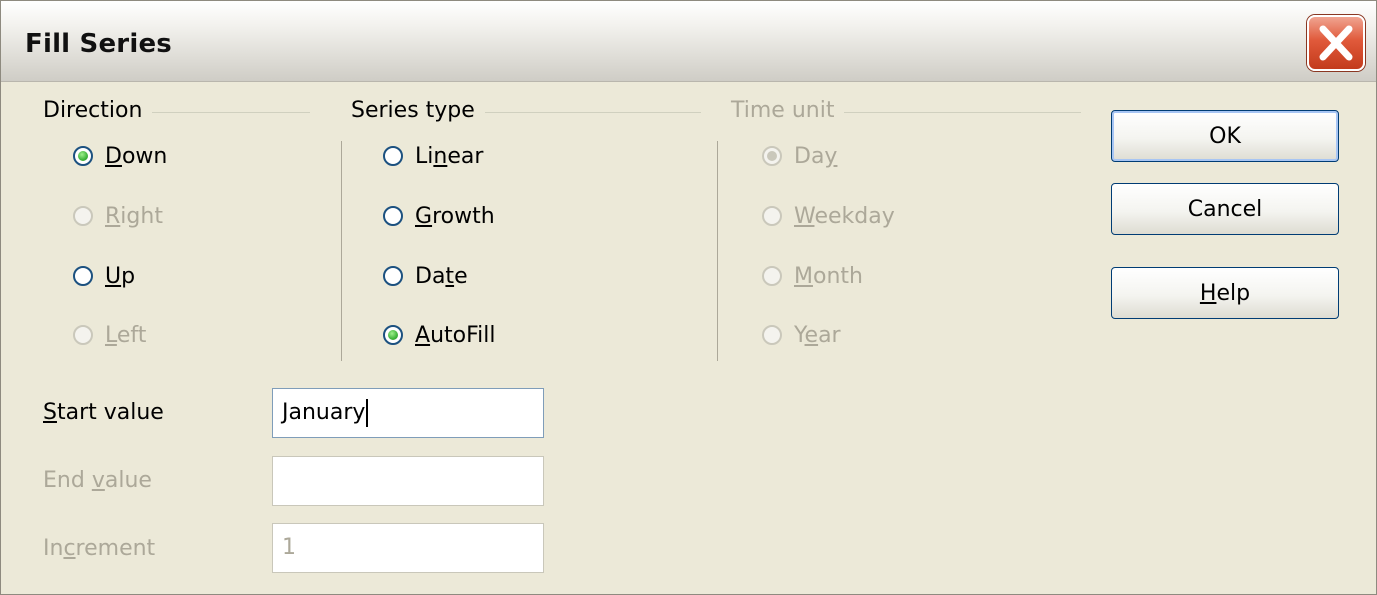  Describe the element at coordinates (99, 548) in the screenshot. I see `increment-label: Increment` at that location.